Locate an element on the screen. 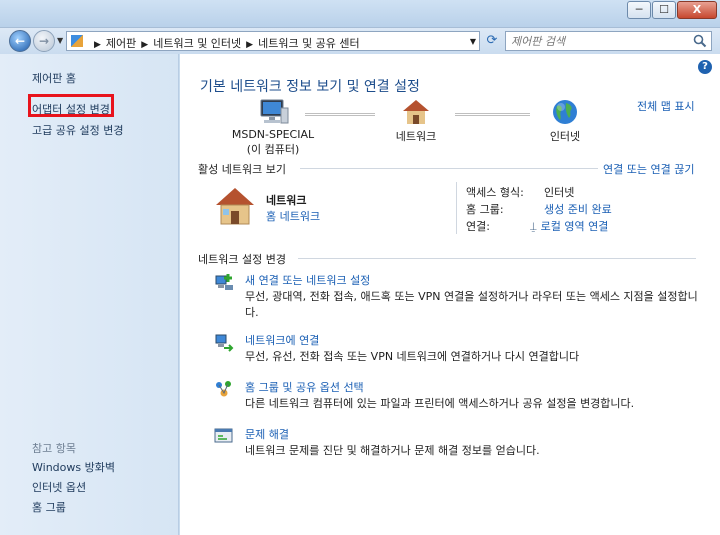 The width and height of the screenshot is (720, 535). active-network-name: 네트워크 is located at coordinates (286, 200).